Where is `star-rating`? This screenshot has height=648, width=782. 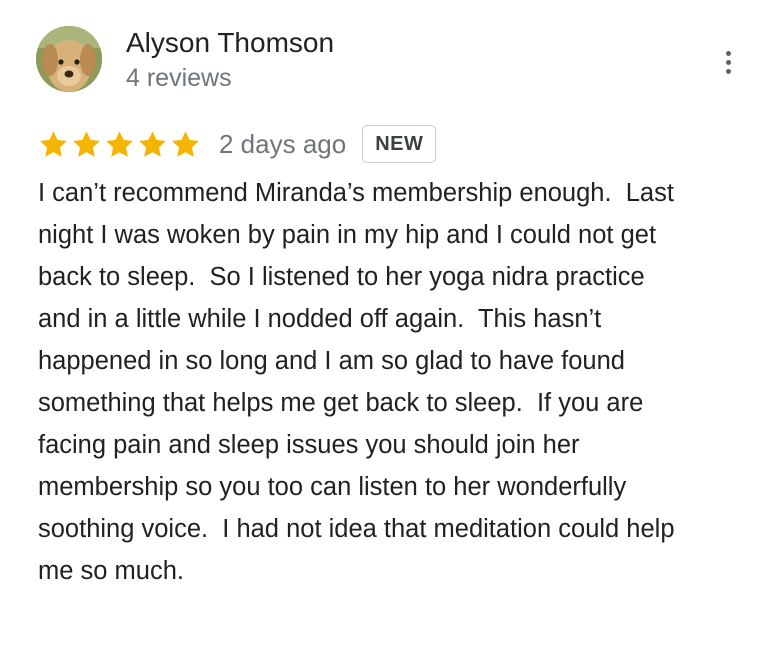 star-rating is located at coordinates (119, 144).